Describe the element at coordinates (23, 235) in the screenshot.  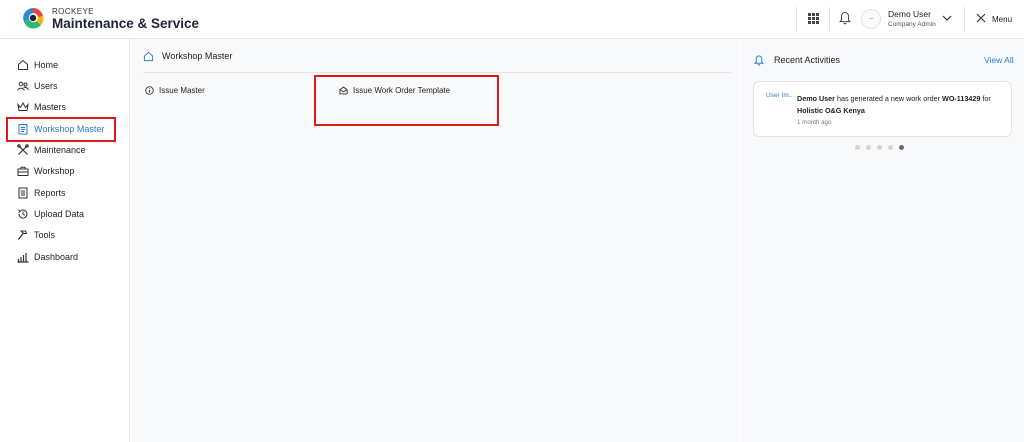
I see `hammer-icon` at that location.